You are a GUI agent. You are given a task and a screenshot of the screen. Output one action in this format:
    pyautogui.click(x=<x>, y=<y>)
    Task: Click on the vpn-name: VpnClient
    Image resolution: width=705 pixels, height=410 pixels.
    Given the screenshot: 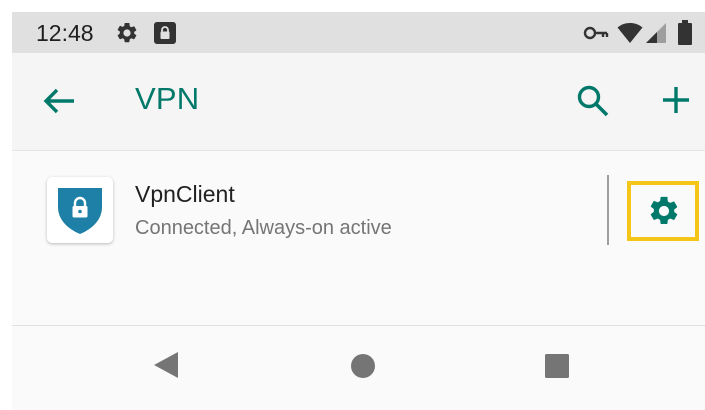 What is the action you would take?
    pyautogui.click(x=185, y=194)
    